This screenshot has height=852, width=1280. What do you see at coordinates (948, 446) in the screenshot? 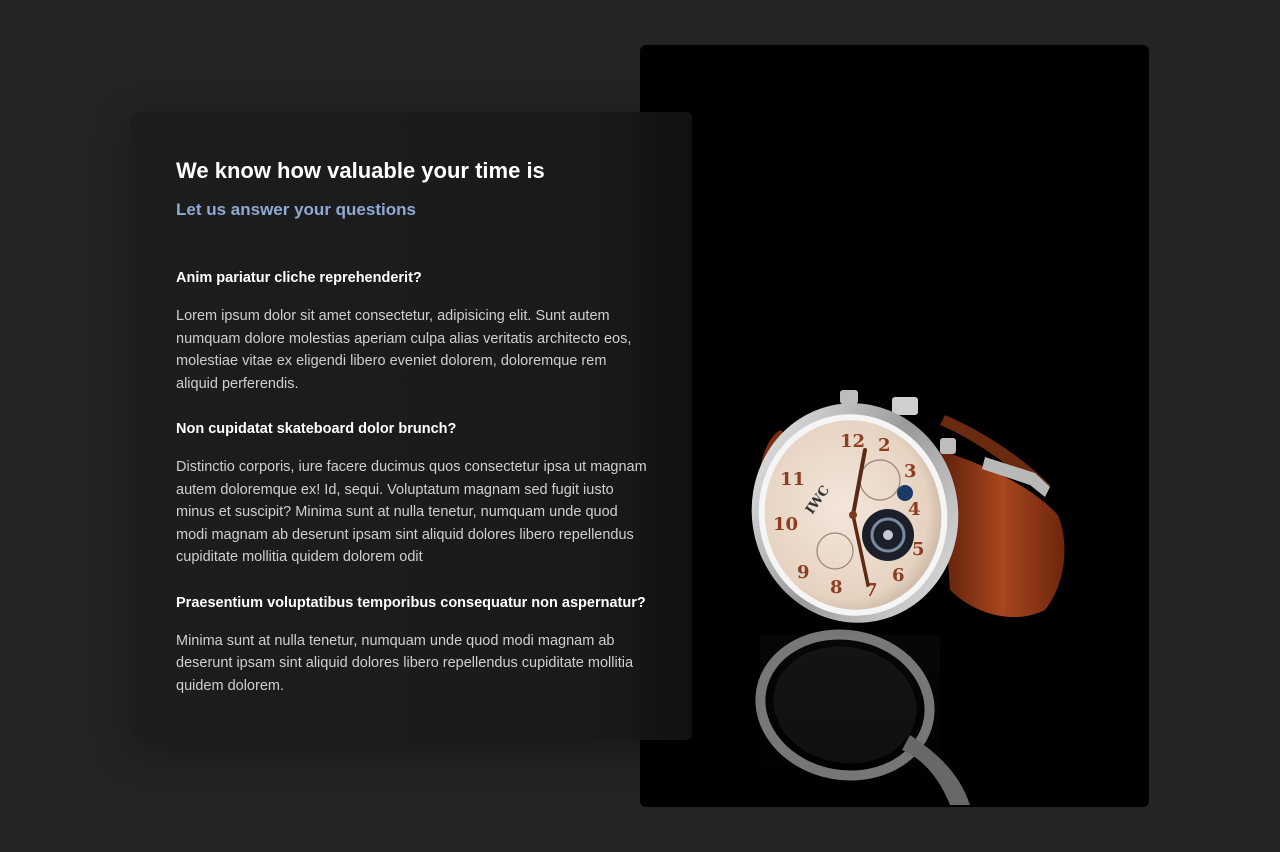
I see `pusher-right` at bounding box center [948, 446].